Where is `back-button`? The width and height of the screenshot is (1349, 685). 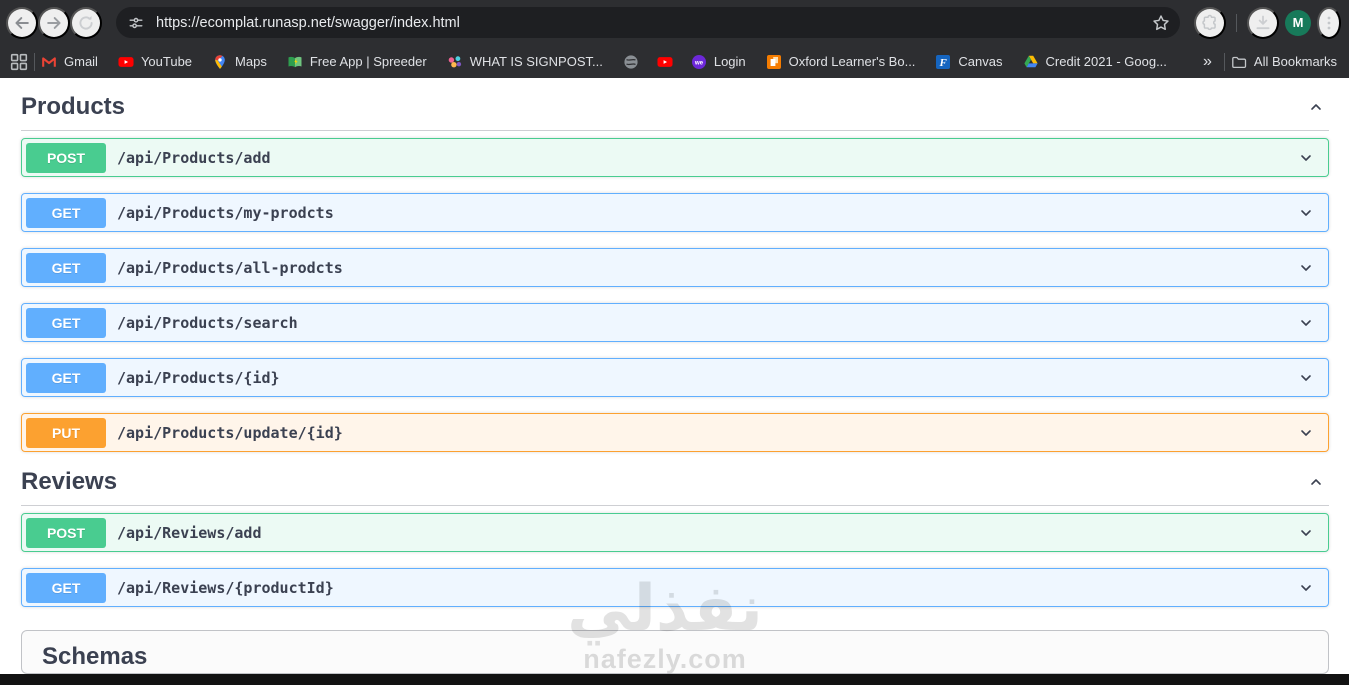
back-button is located at coordinates (22, 22).